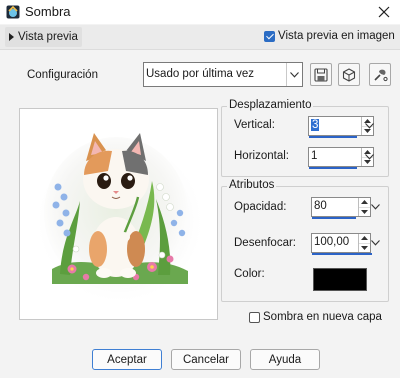  What do you see at coordinates (375, 243) in the screenshot?
I see `blur-dropdown-icon` at bounding box center [375, 243].